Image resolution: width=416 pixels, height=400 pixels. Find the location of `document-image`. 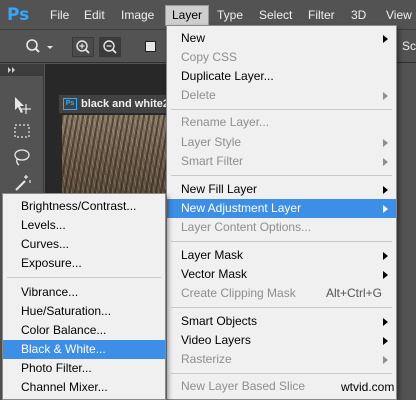

document-image is located at coordinates (117, 160).